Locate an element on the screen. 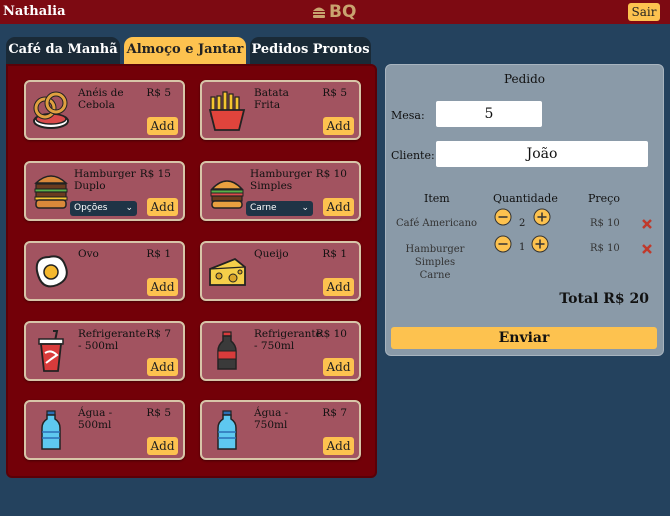  brand-logo: BQ is located at coordinates (333, 12).